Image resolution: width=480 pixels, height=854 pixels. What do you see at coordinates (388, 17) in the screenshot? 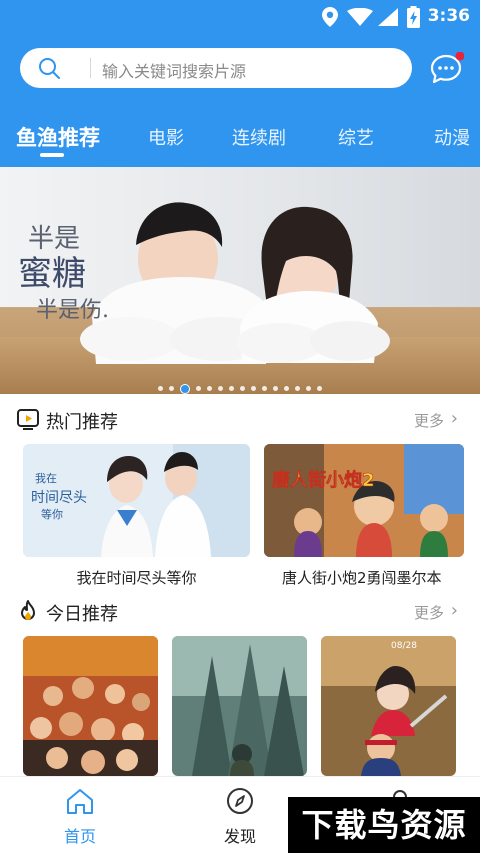
I see `signal-icon` at bounding box center [388, 17].